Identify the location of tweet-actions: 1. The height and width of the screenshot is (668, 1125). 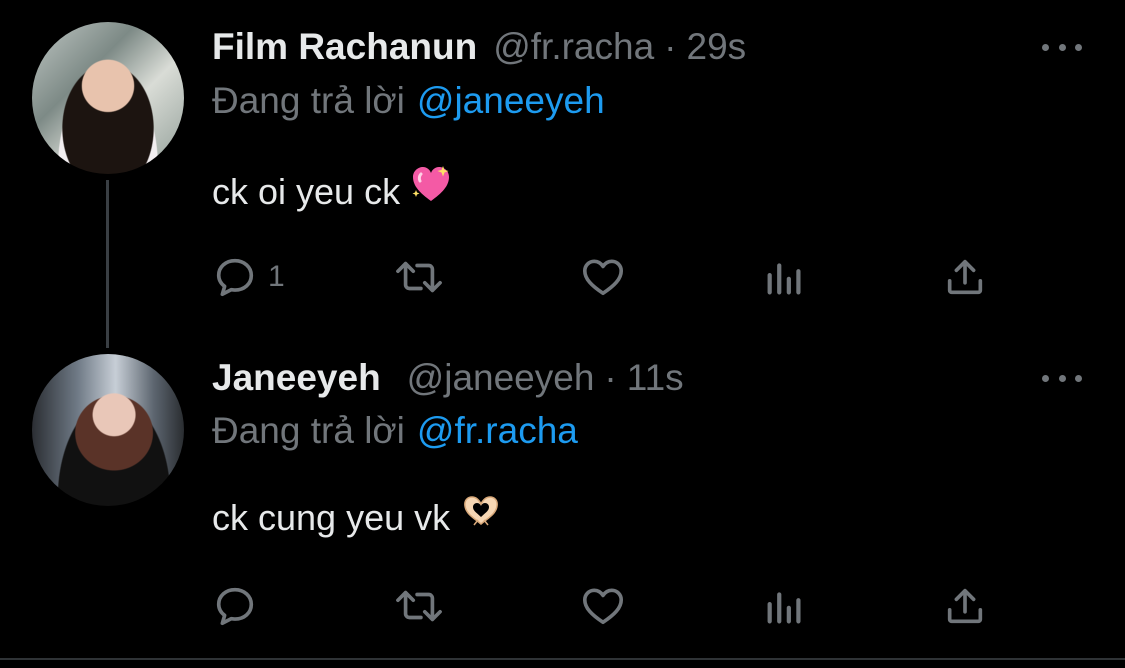
(602, 277).